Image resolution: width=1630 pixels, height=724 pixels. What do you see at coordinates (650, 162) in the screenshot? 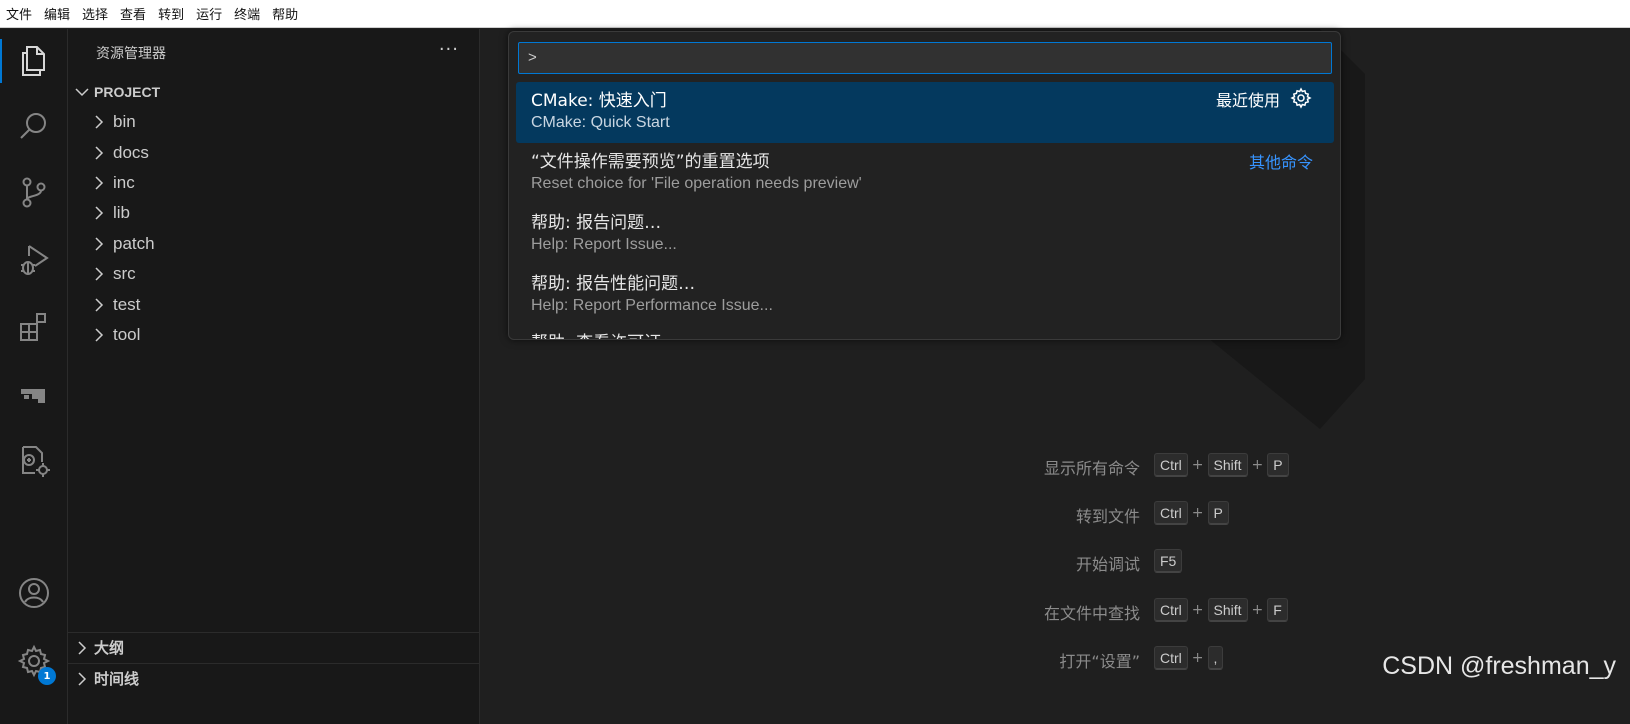
I see `command-title: “文件操作需要预览”的重置选项` at bounding box center [650, 162].